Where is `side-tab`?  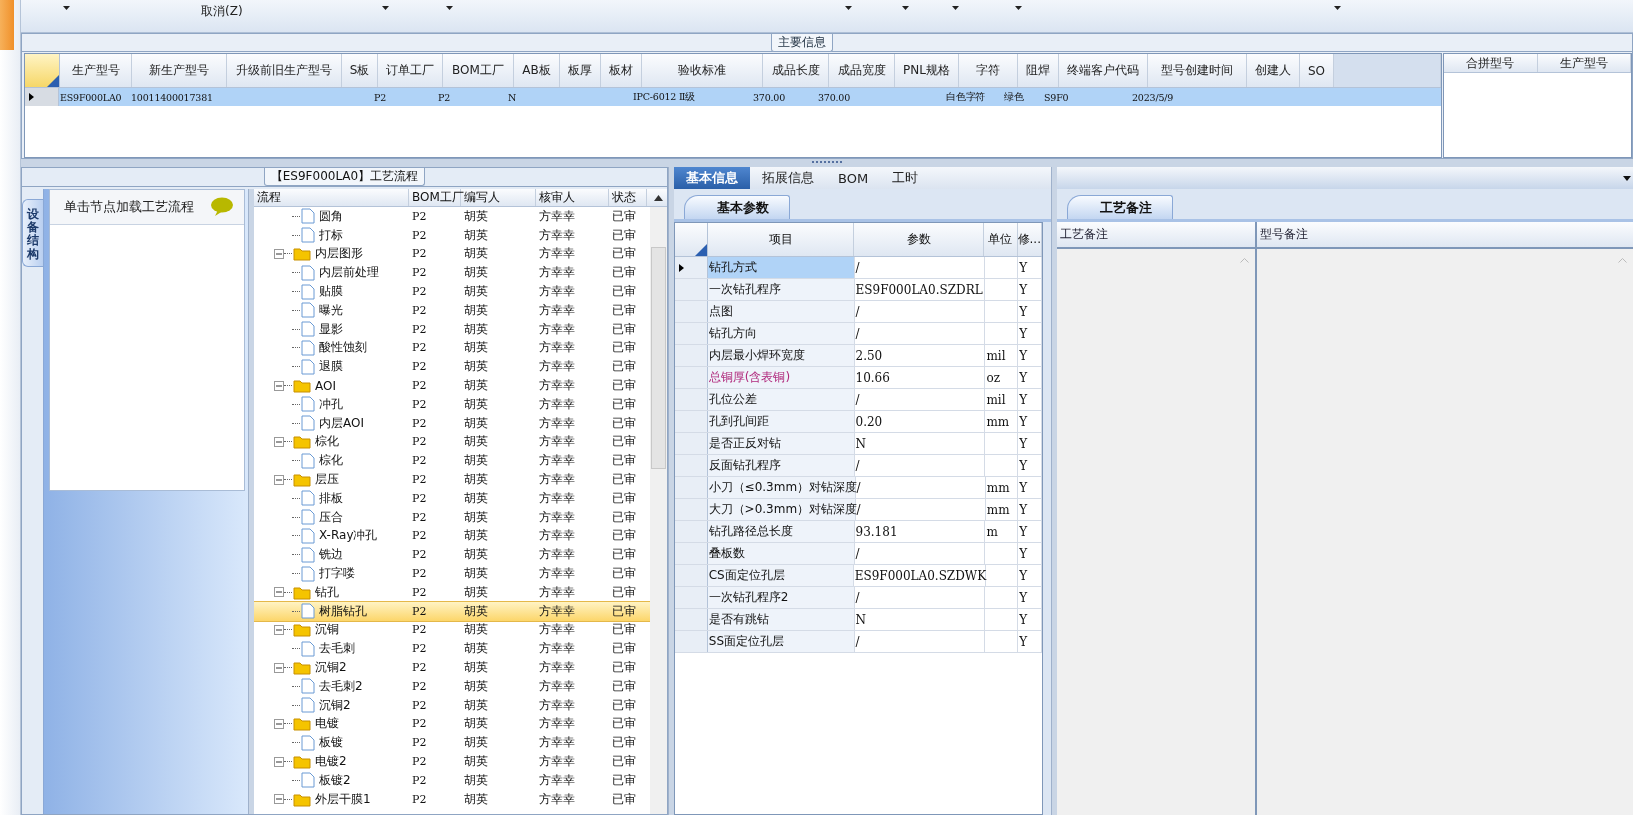
side-tab is located at coordinates (7, 25).